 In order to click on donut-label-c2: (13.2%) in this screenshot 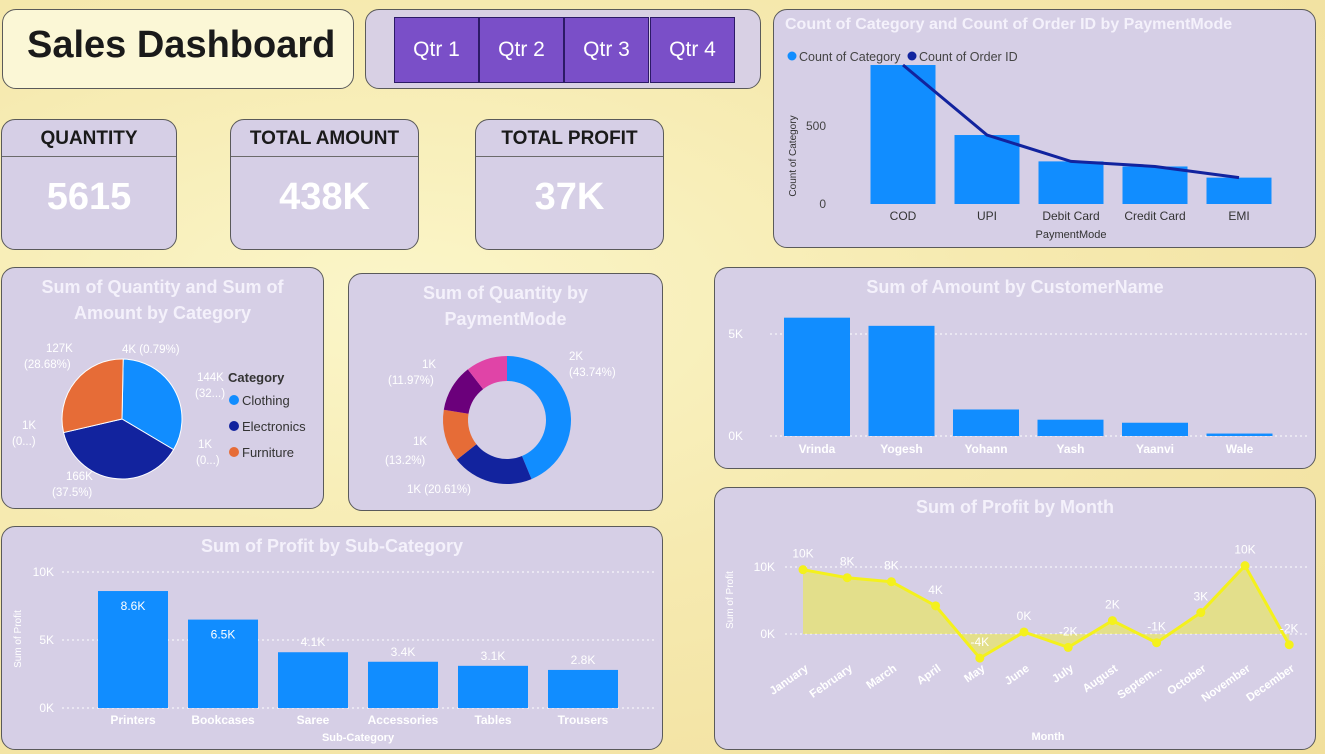, I will do `click(405, 461)`.